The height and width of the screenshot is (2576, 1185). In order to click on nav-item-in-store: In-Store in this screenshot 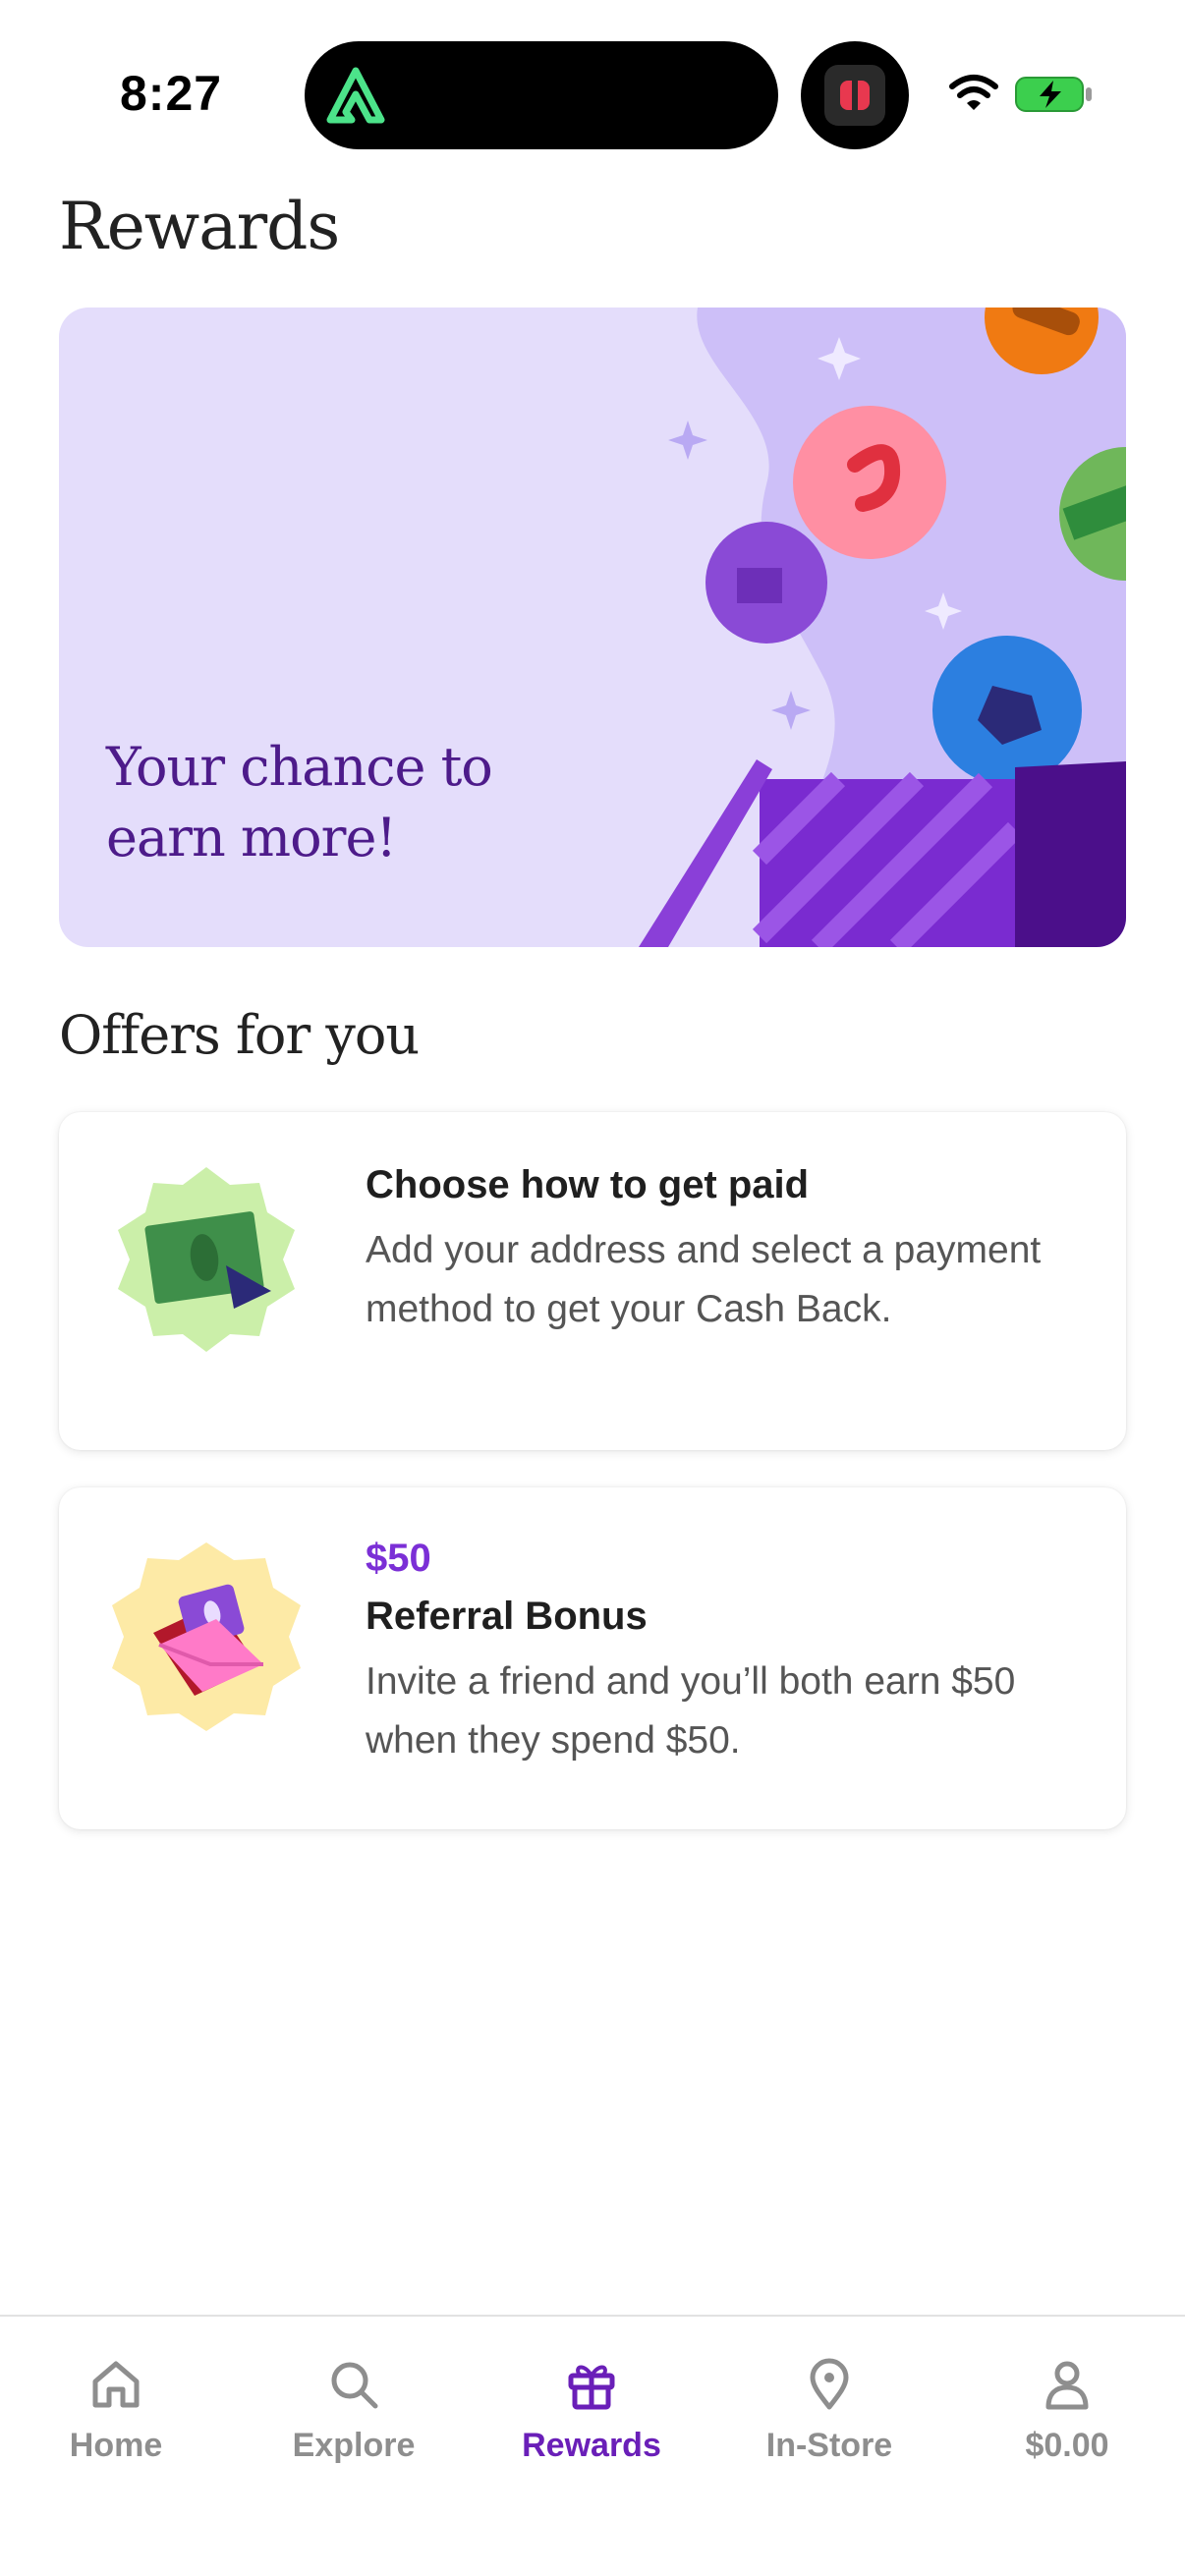, I will do `click(830, 2410)`.